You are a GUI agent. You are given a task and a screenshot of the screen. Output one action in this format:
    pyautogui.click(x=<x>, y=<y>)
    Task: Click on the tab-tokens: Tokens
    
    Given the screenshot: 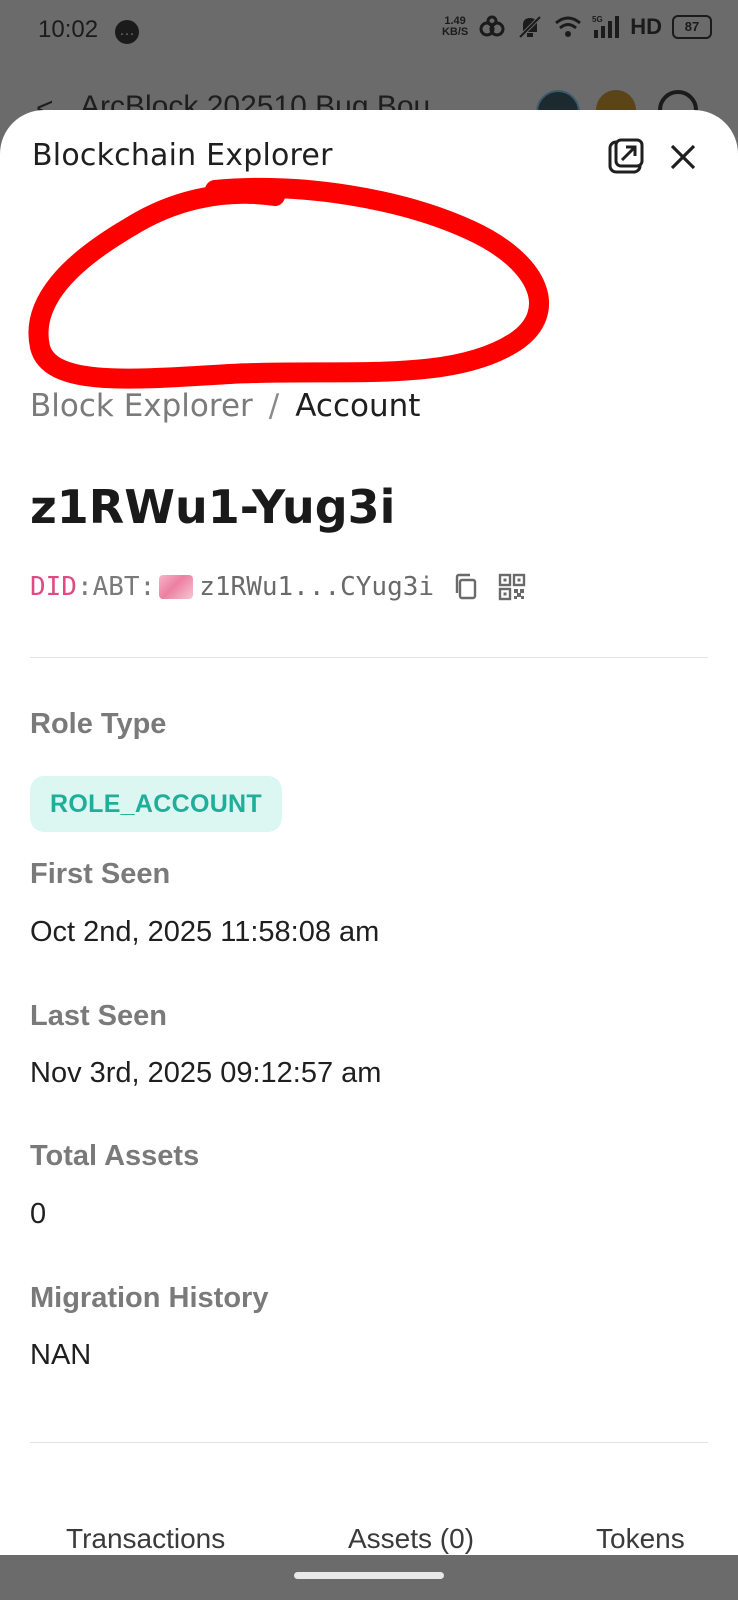 What is the action you would take?
    pyautogui.click(x=640, y=1539)
    